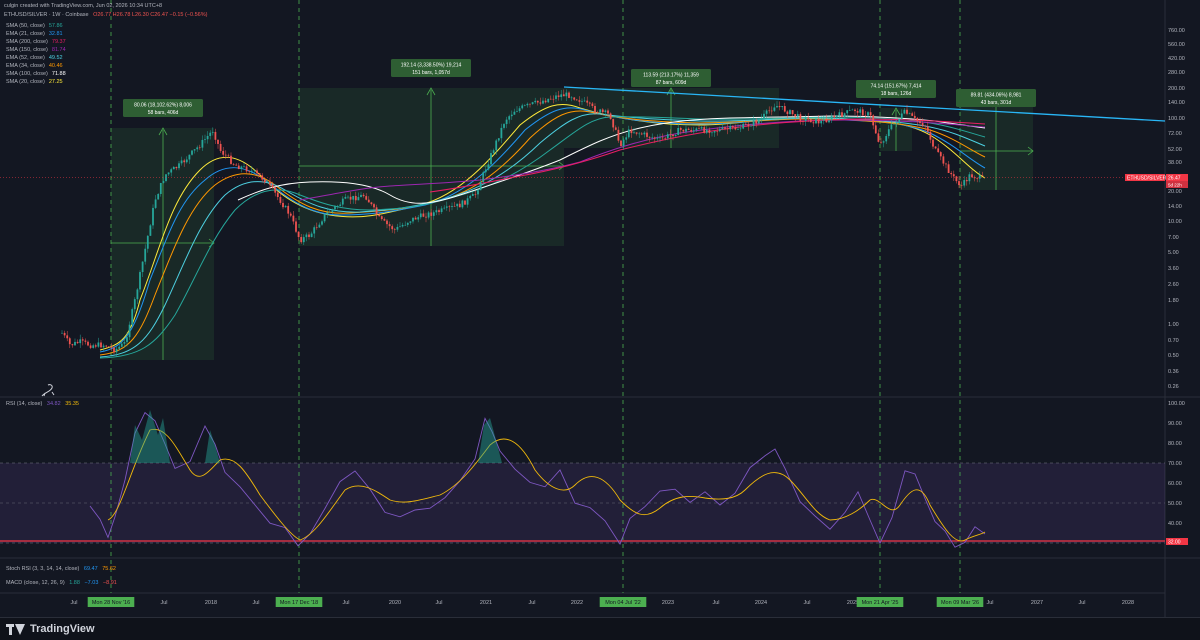 The image size is (1200, 640). Describe the element at coordinates (1174, 179) in the screenshot. I see `last-price-value: 26.47` at that location.